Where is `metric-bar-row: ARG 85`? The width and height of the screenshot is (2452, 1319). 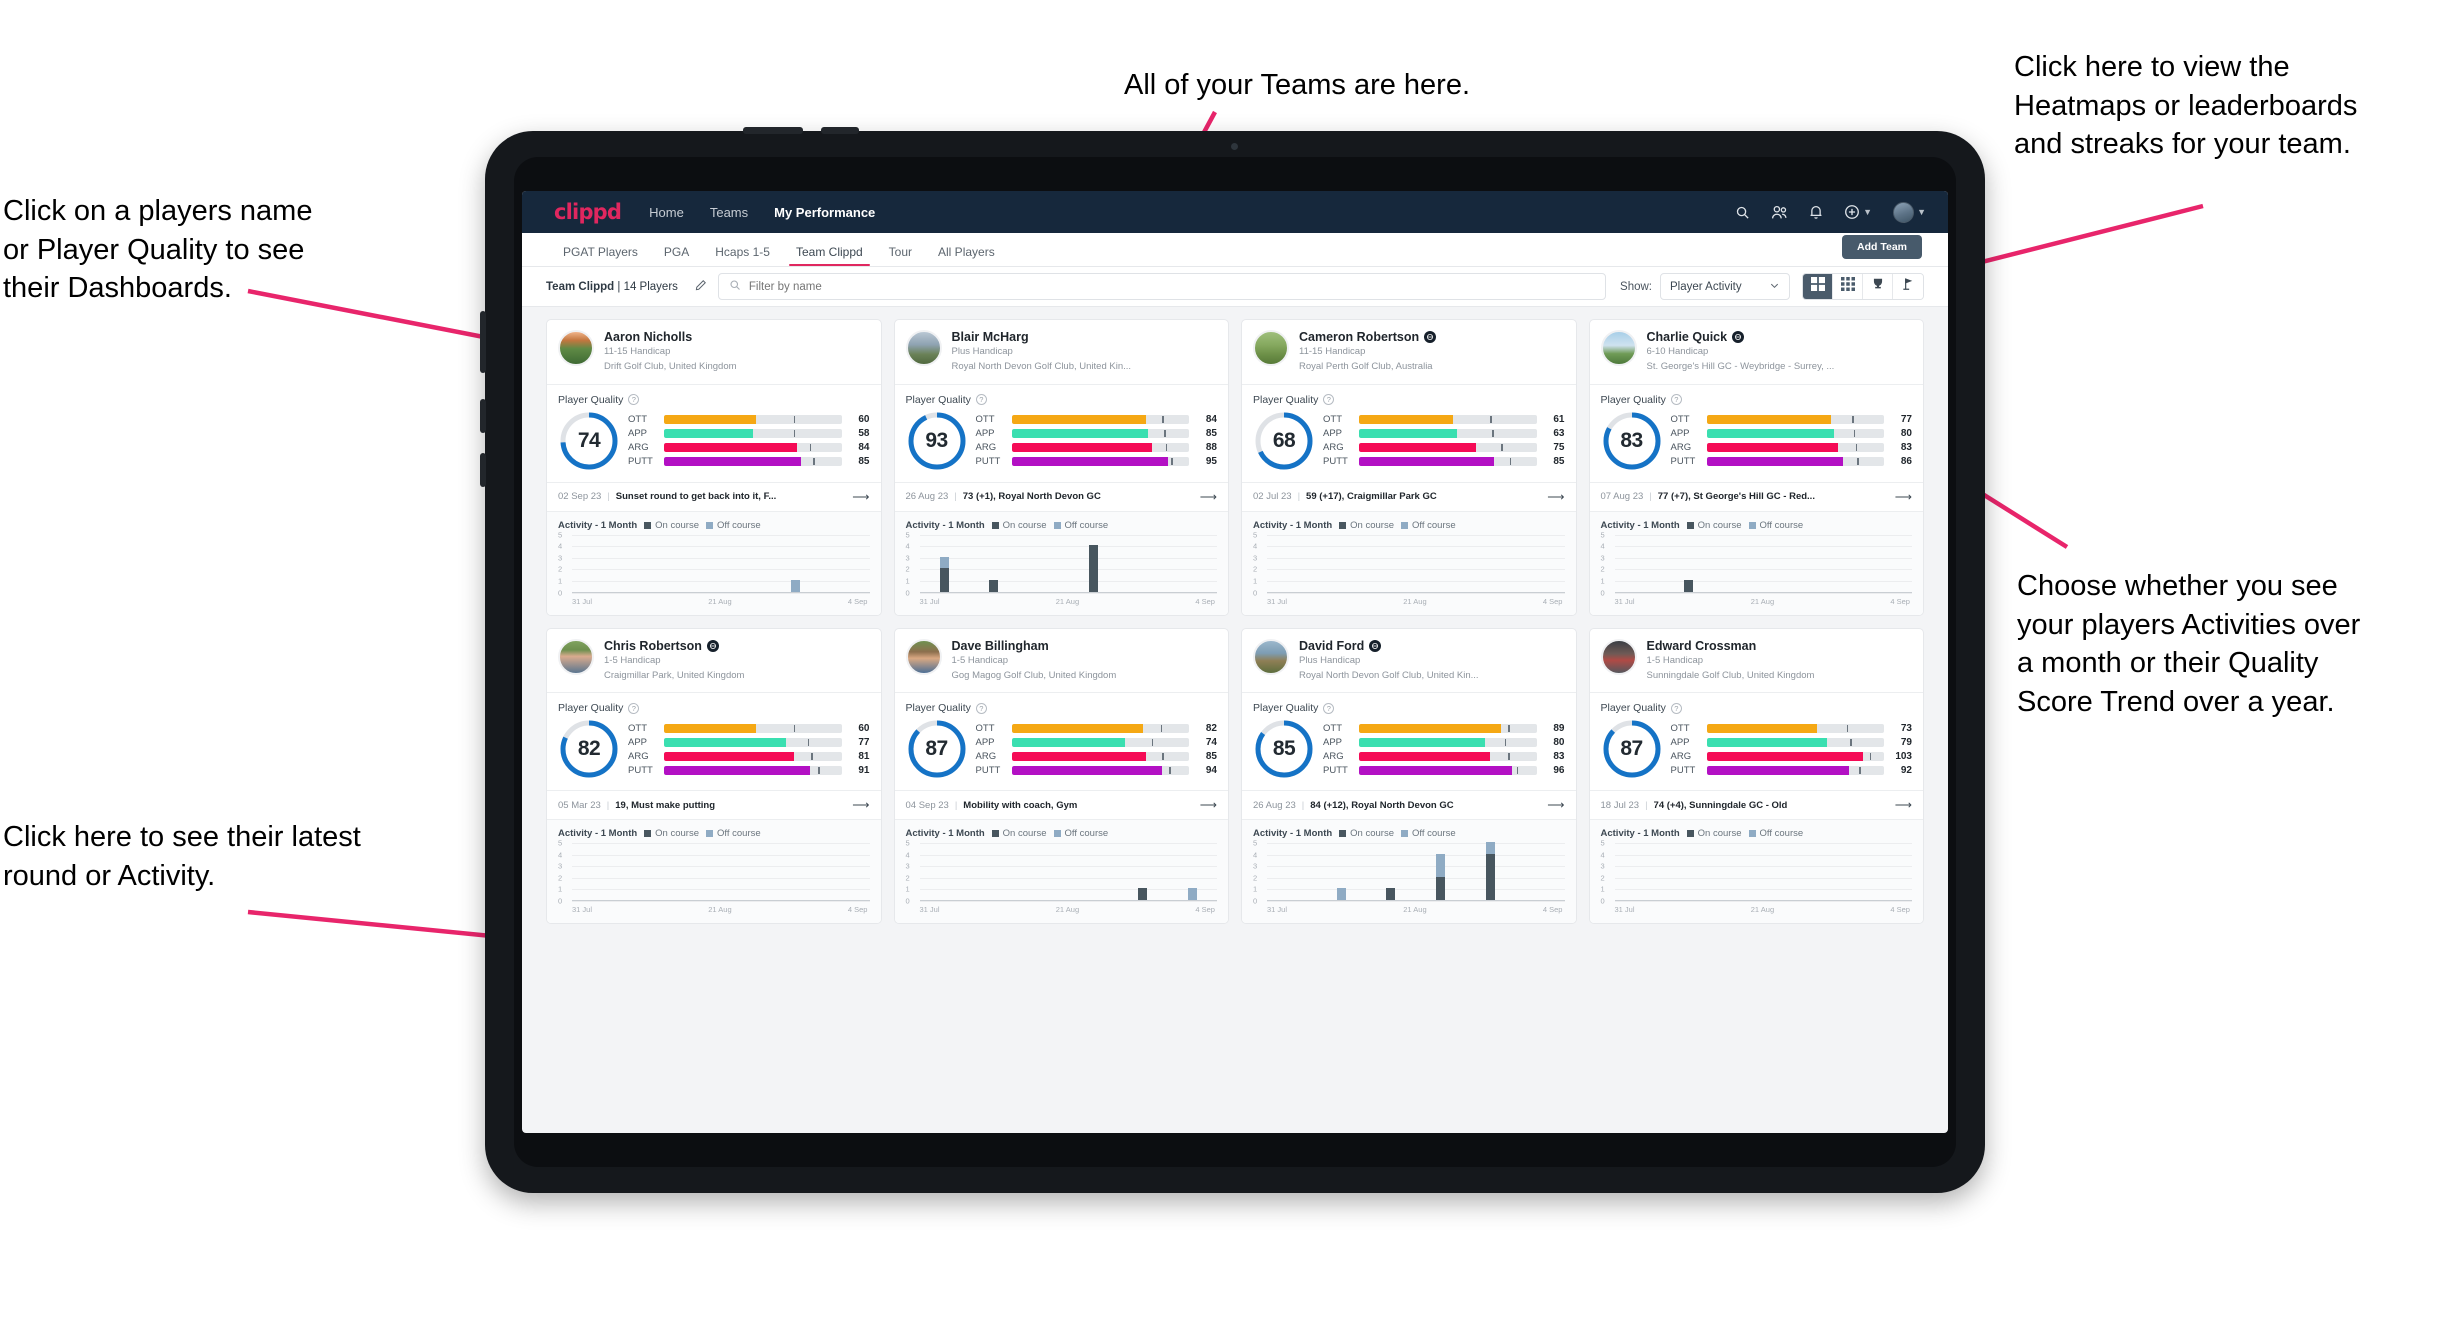
metric-bar-row: ARG 85 is located at coordinates (1097, 756).